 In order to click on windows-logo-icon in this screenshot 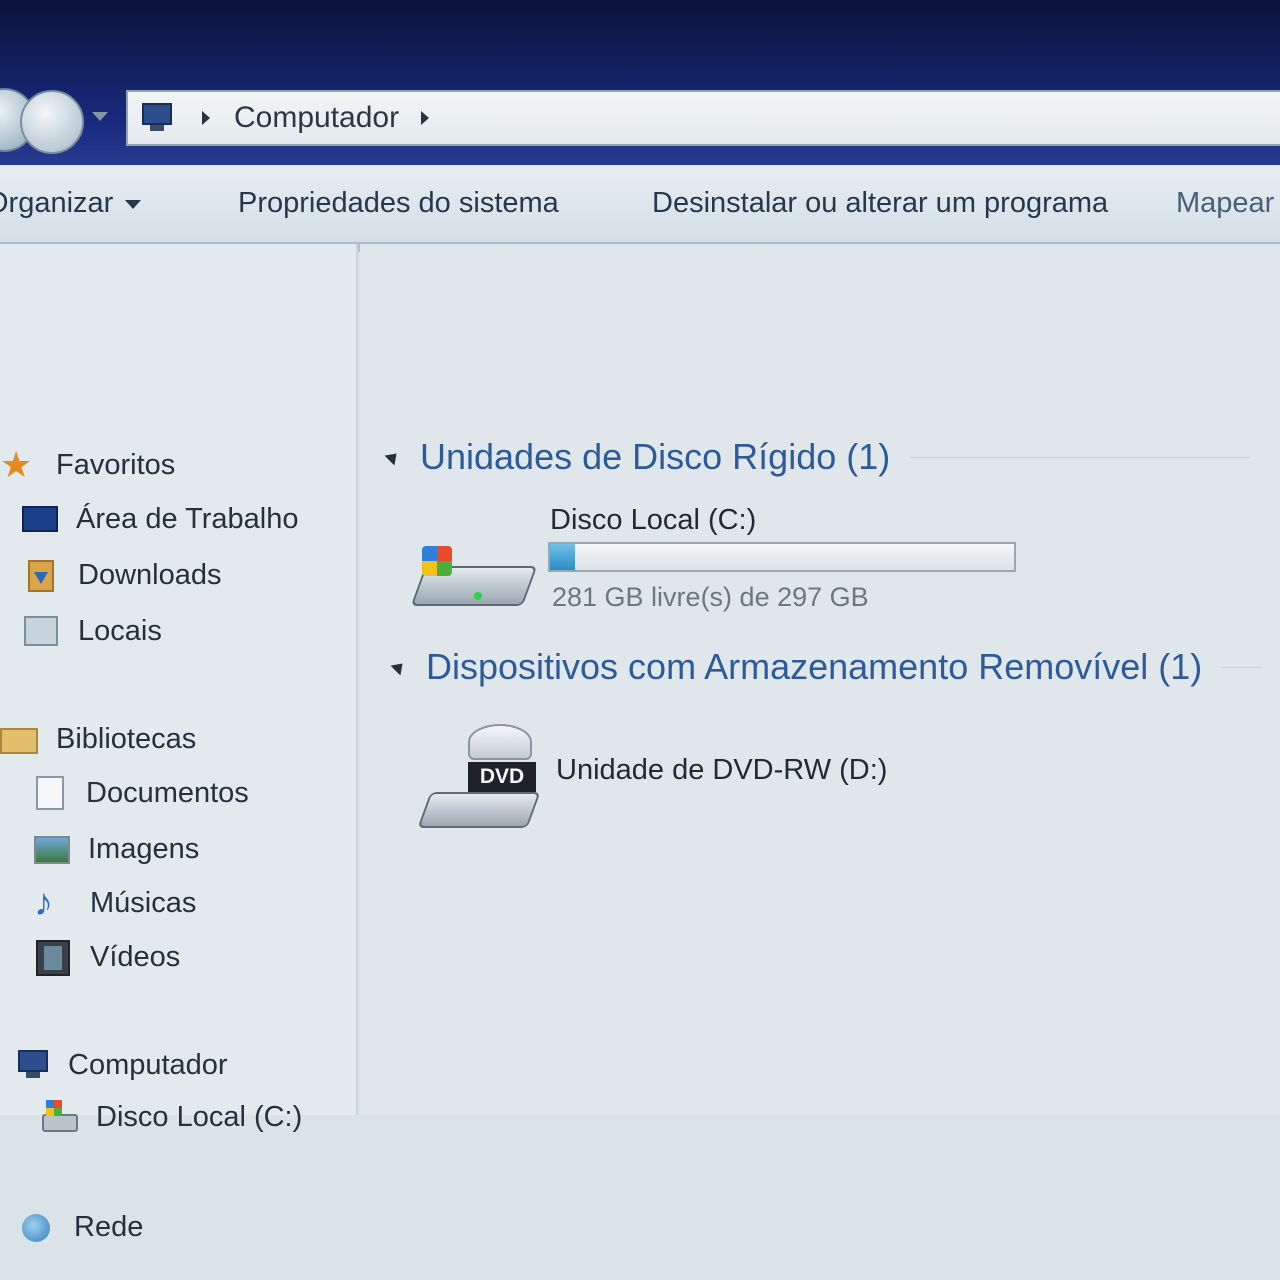, I will do `click(437, 561)`.